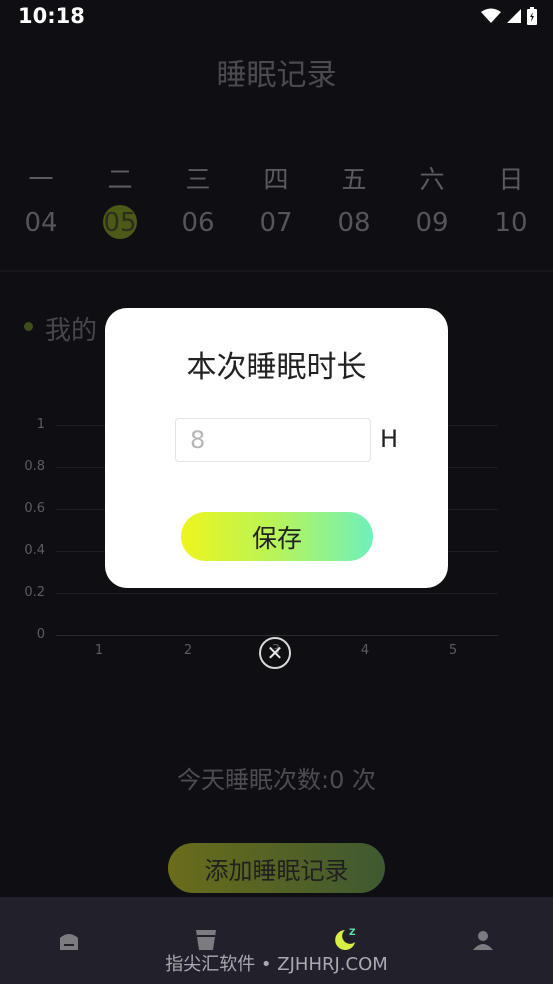 The height and width of the screenshot is (984, 553). Describe the element at coordinates (276, 964) in the screenshot. I see `watermark: 指尖汇软件 • ZJHHRJ.COM` at that location.